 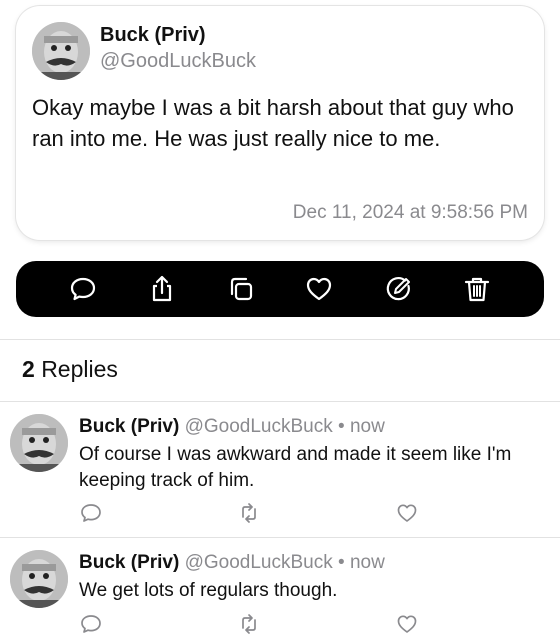 I want to click on post-author-handle: @GoodLuckBuck, so click(x=178, y=61).